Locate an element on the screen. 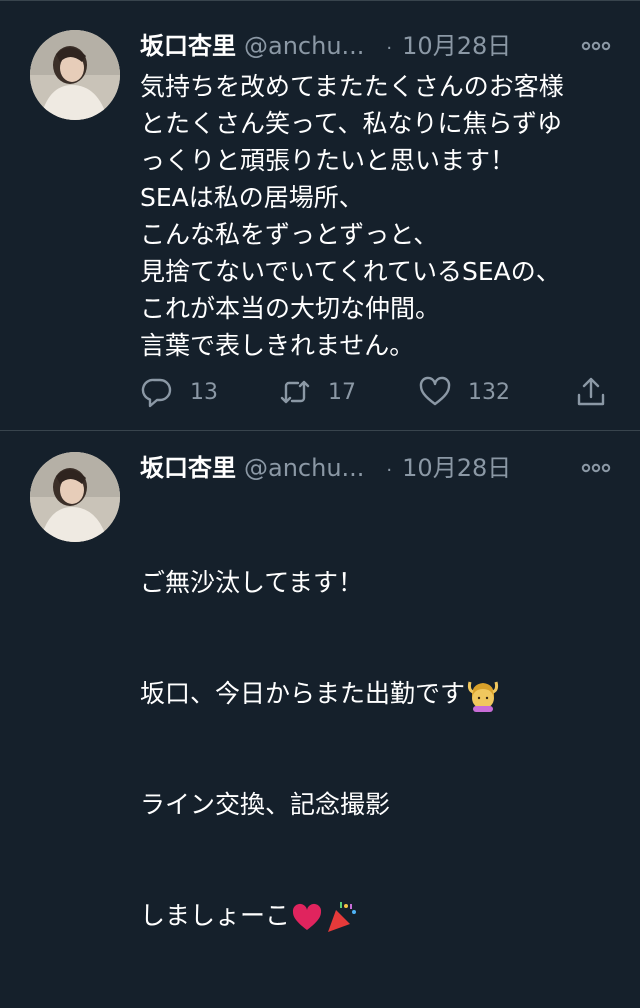 The height and width of the screenshot is (1008, 640). tweet-line: ライン交換、記念撮影 is located at coordinates (265, 804).